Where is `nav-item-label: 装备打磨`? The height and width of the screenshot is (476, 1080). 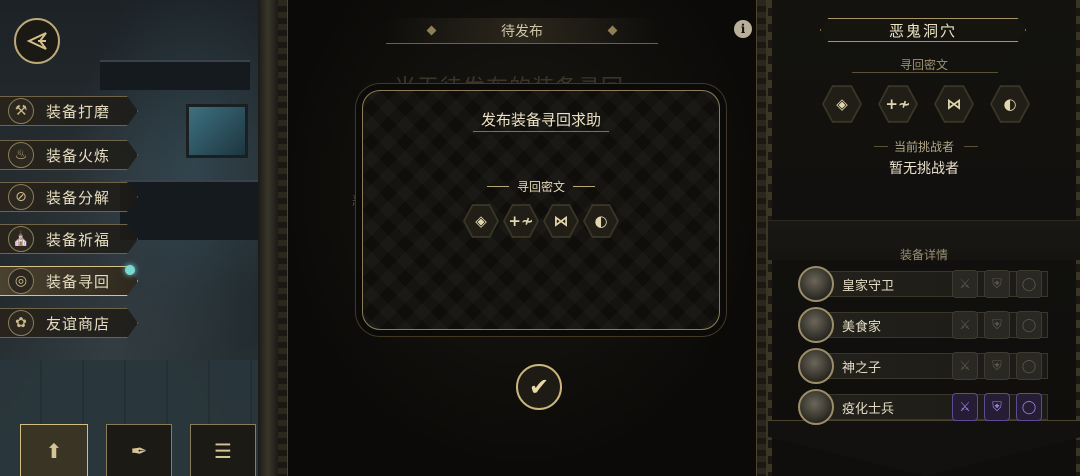 nav-item-label: 装备打磨 is located at coordinates (78, 111).